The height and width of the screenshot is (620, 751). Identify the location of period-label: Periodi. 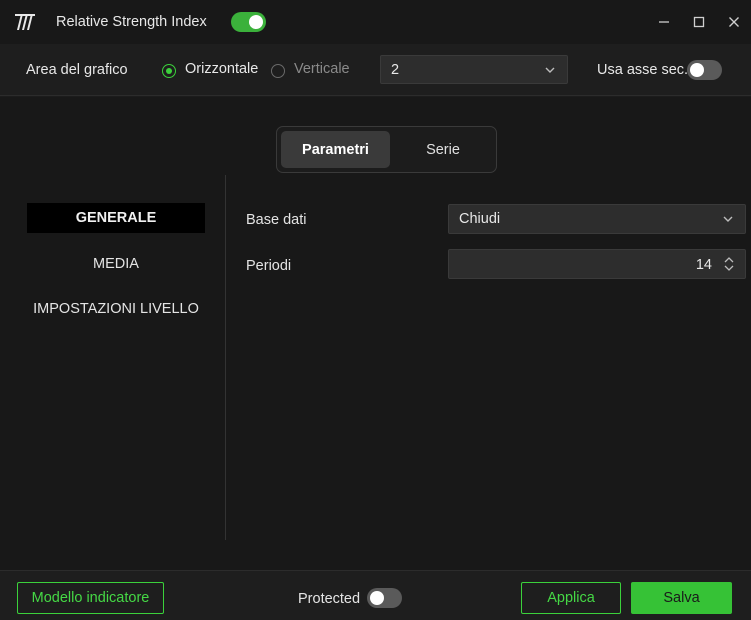
(269, 266).